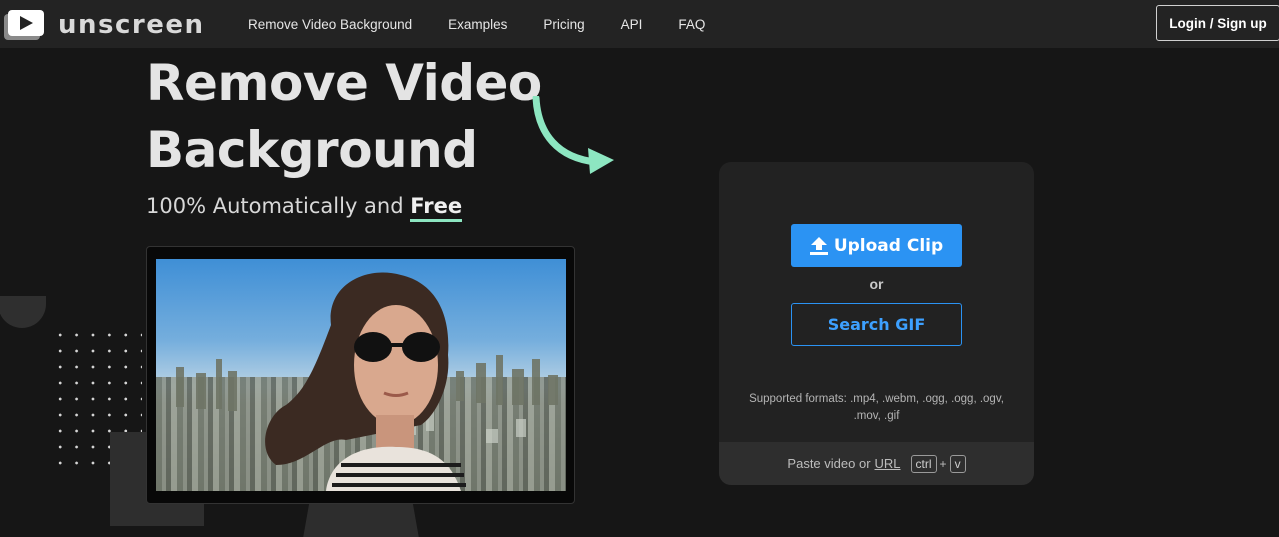 The height and width of the screenshot is (537, 1279). Describe the element at coordinates (436, 208) in the screenshot. I see `hero-subtitle-free: Free` at that location.